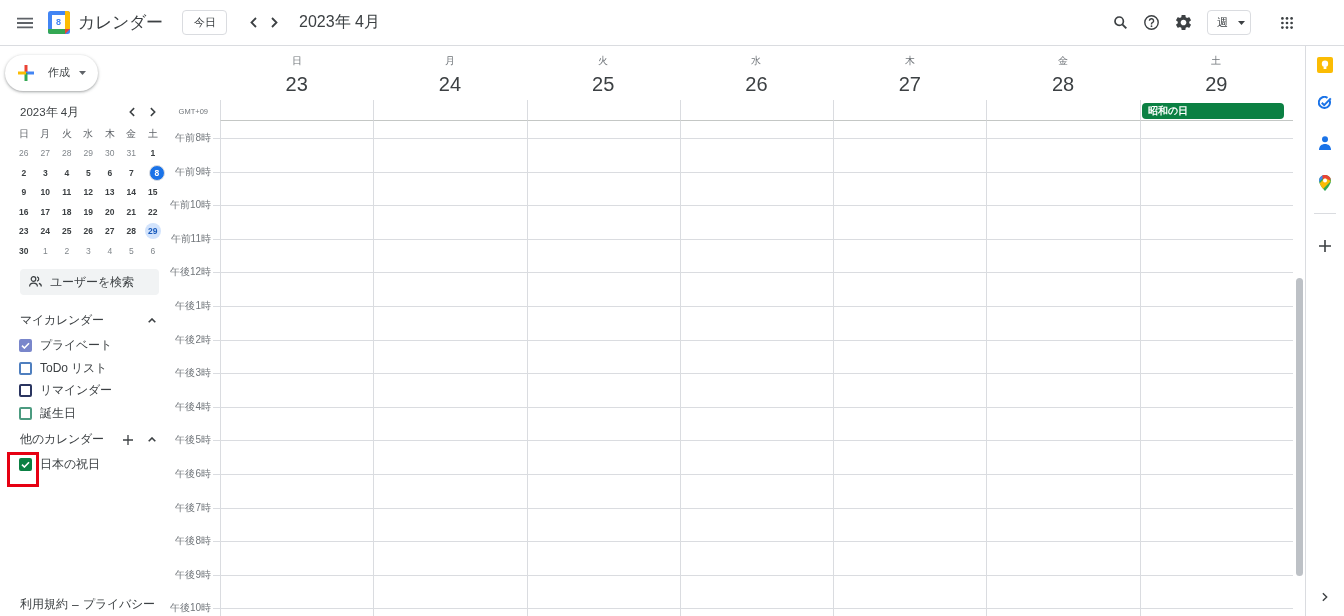 The height and width of the screenshot is (616, 1344). What do you see at coordinates (253, 22) in the screenshot?
I see `chevron-left-icon` at bounding box center [253, 22].